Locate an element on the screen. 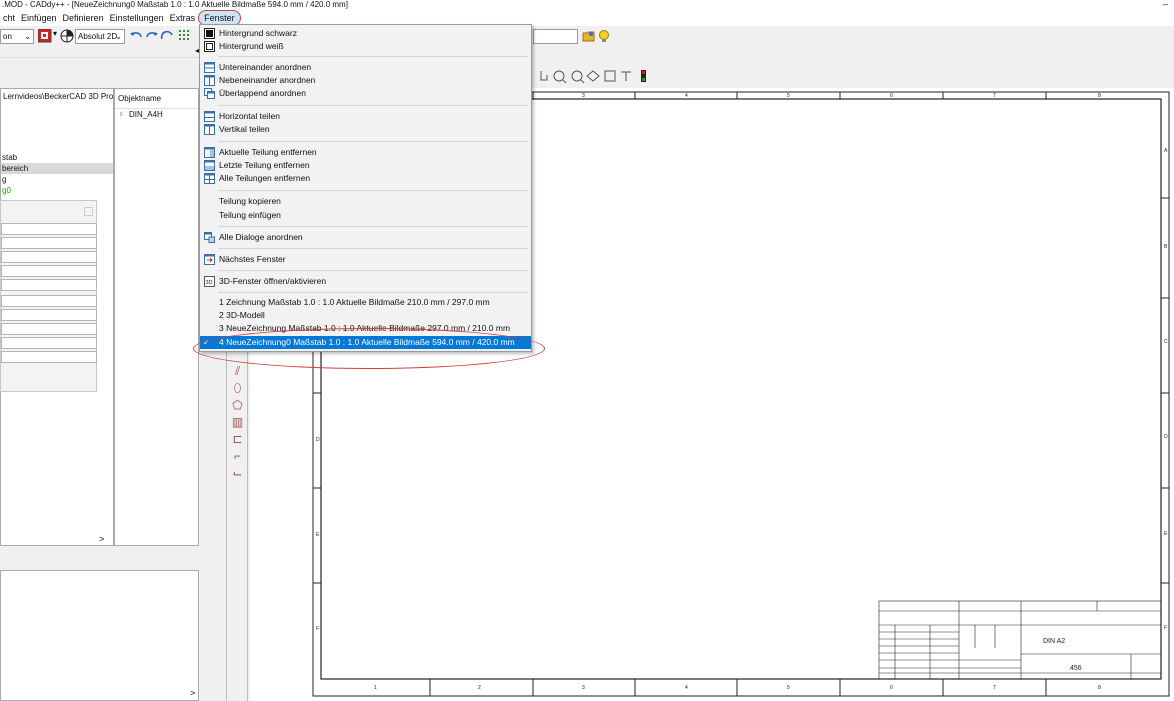 This screenshot has height=701, width=1174. polygon-icon: ⬠ is located at coordinates (238, 405).